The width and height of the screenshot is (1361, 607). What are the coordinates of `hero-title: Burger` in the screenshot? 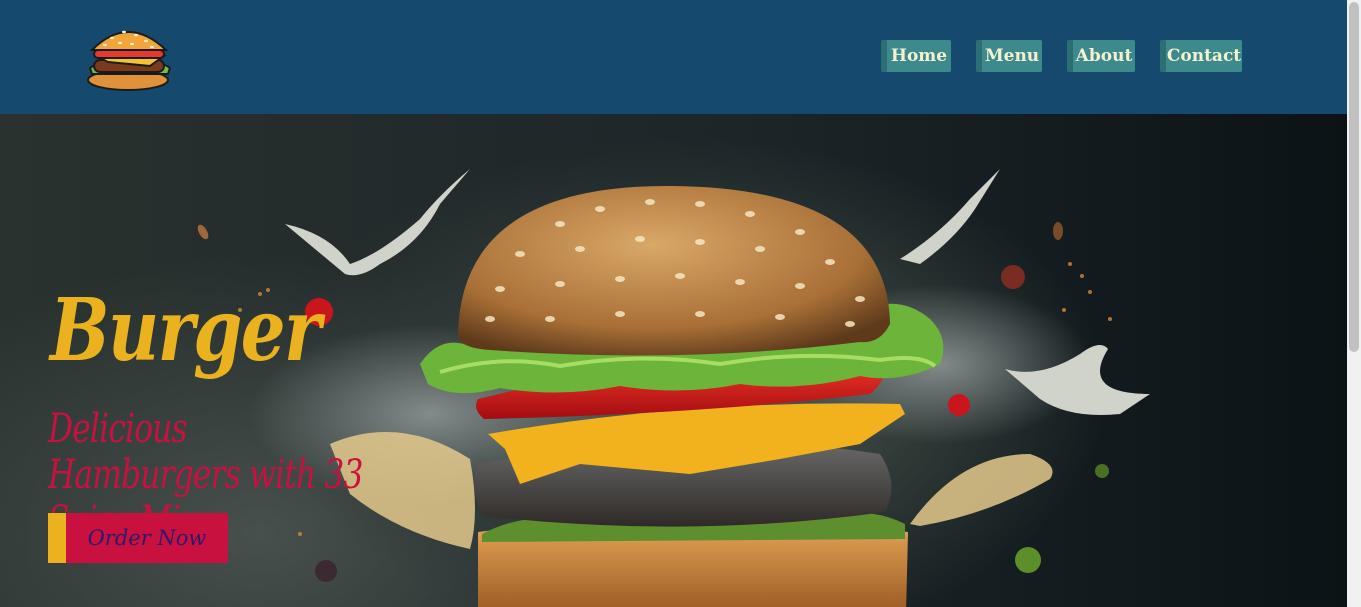 It's located at (185, 330).